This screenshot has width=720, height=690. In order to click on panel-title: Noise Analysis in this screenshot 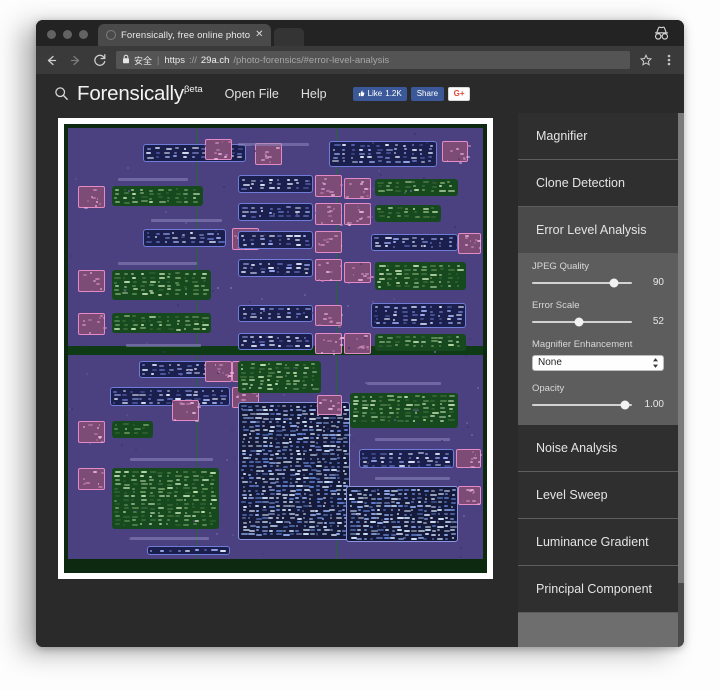, I will do `click(598, 448)`.